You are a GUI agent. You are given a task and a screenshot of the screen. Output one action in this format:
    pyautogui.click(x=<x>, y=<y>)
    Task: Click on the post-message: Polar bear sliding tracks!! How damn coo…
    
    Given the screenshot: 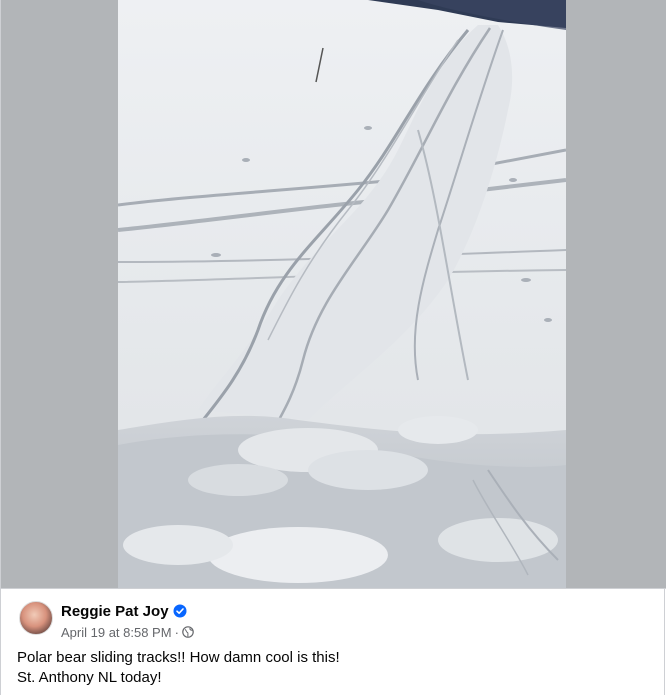 What is the action you would take?
    pyautogui.click(x=178, y=668)
    